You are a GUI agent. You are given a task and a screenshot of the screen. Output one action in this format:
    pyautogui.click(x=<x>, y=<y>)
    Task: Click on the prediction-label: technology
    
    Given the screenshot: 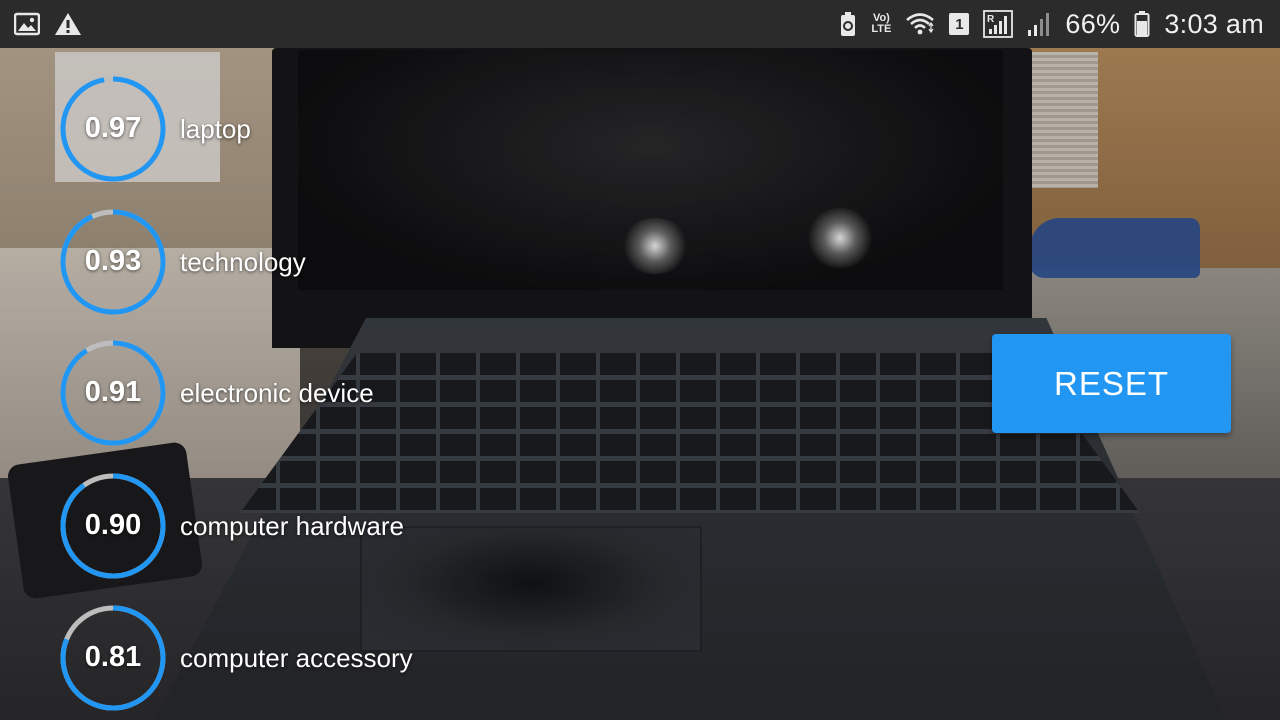 What is the action you would take?
    pyautogui.click(x=243, y=261)
    